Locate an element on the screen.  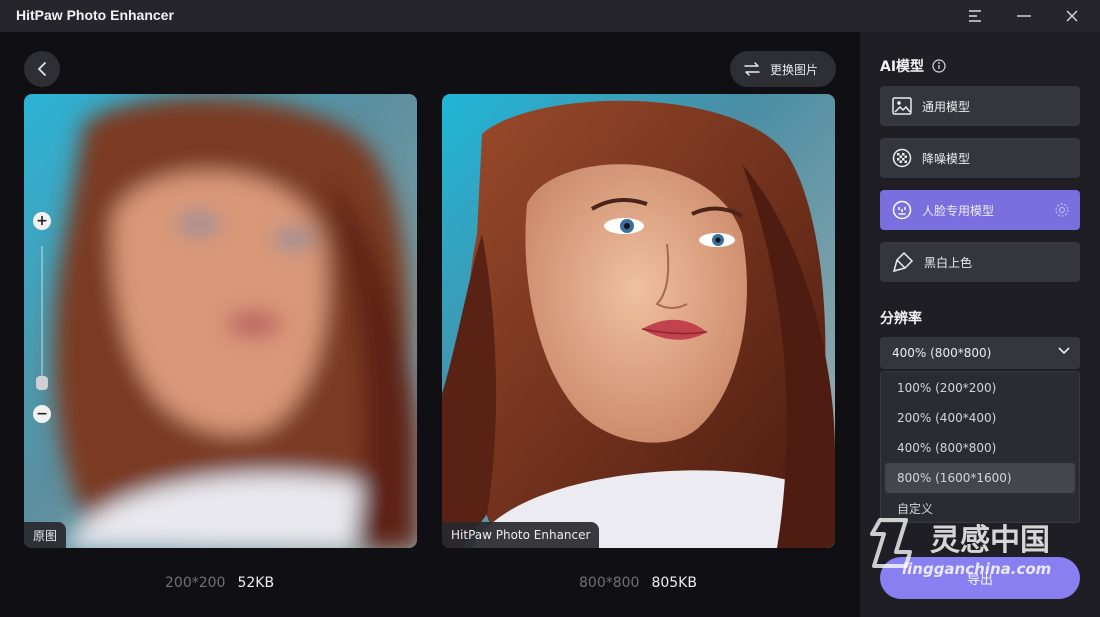
resolution-select: 400% (800*800) is located at coordinates (980, 353).